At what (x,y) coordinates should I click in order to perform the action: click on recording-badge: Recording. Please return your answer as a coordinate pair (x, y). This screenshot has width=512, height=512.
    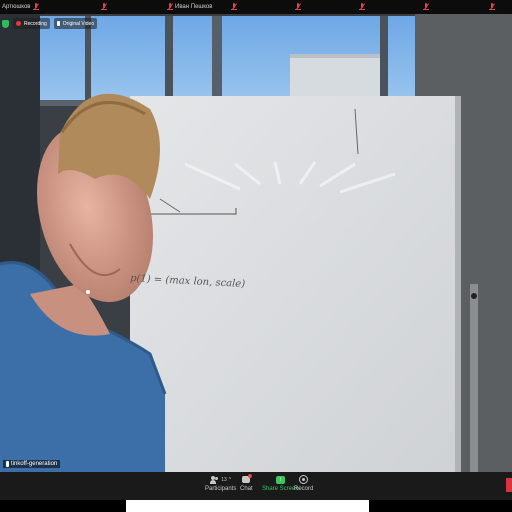
    Looking at the image, I should click on (31, 23).